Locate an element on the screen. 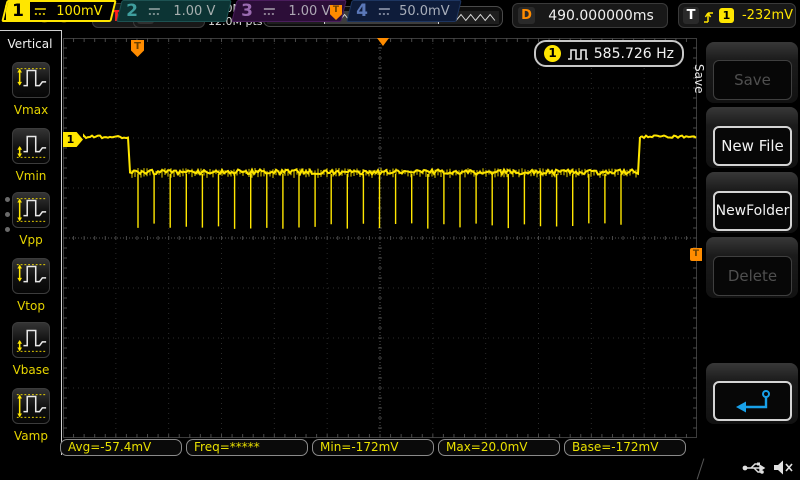 Image resolution: width=800 pixels, height=480 pixels. channel1-status: 1 100mV is located at coordinates (59, 11).